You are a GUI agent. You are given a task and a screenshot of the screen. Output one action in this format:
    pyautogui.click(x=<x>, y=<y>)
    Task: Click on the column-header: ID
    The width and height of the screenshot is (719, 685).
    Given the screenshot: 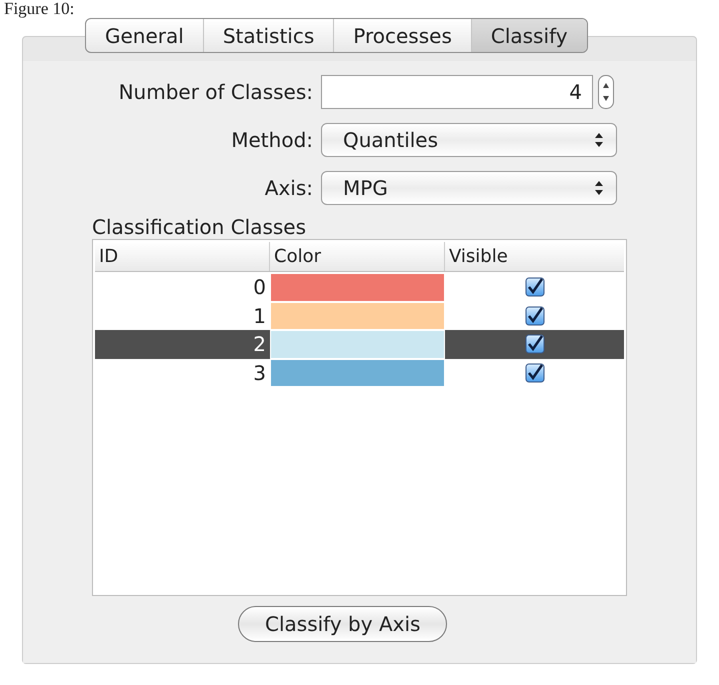 What is the action you would take?
    pyautogui.click(x=182, y=256)
    